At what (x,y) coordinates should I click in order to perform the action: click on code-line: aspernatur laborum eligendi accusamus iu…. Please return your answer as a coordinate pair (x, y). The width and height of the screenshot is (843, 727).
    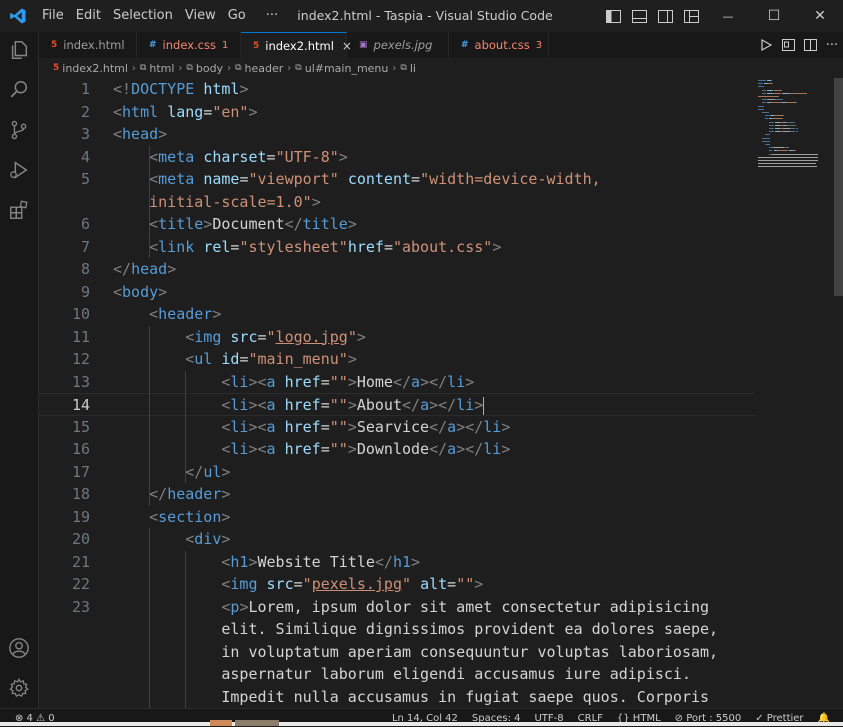
    Looking at the image, I should click on (397, 674).